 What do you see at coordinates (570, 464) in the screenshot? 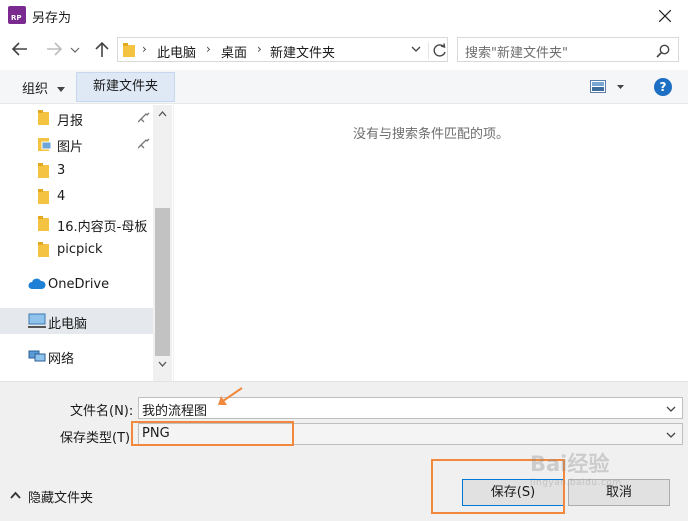
I see `watermark-logo-text: Bai经验` at bounding box center [570, 464].